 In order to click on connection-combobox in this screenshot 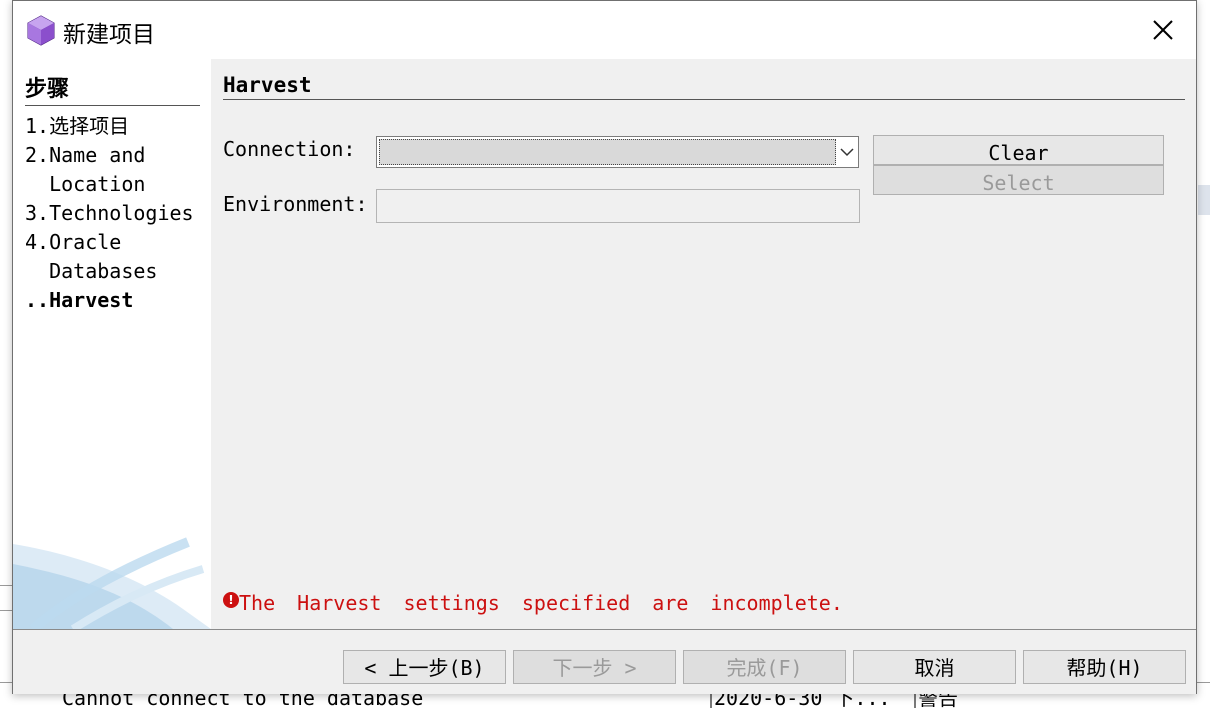, I will do `click(617, 152)`.